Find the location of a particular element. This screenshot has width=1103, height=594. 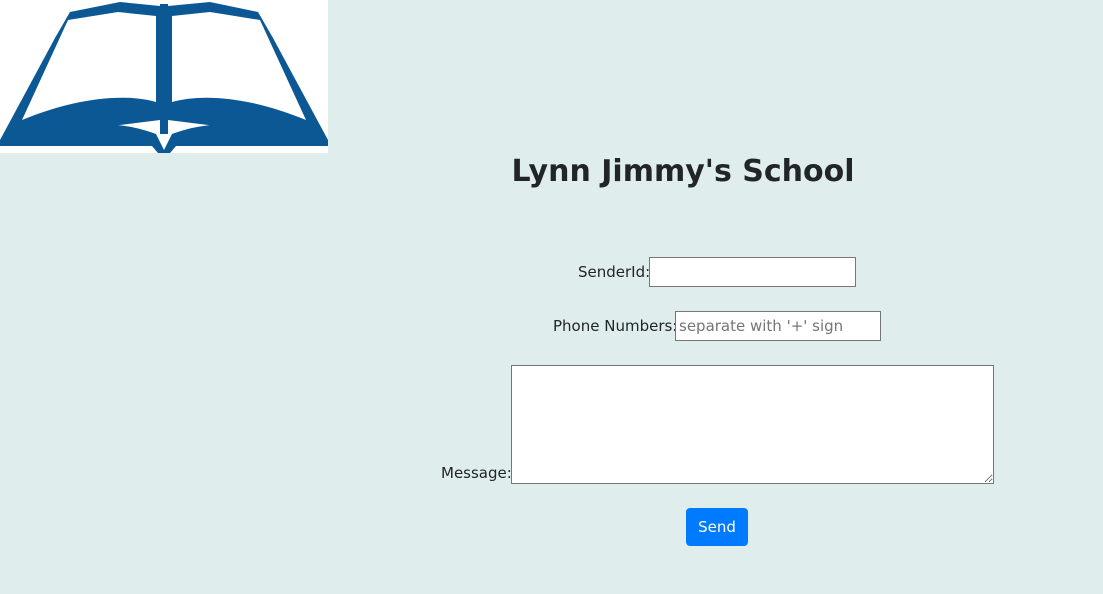

page-title: Lynn Jimmy's School is located at coordinates (683, 171).